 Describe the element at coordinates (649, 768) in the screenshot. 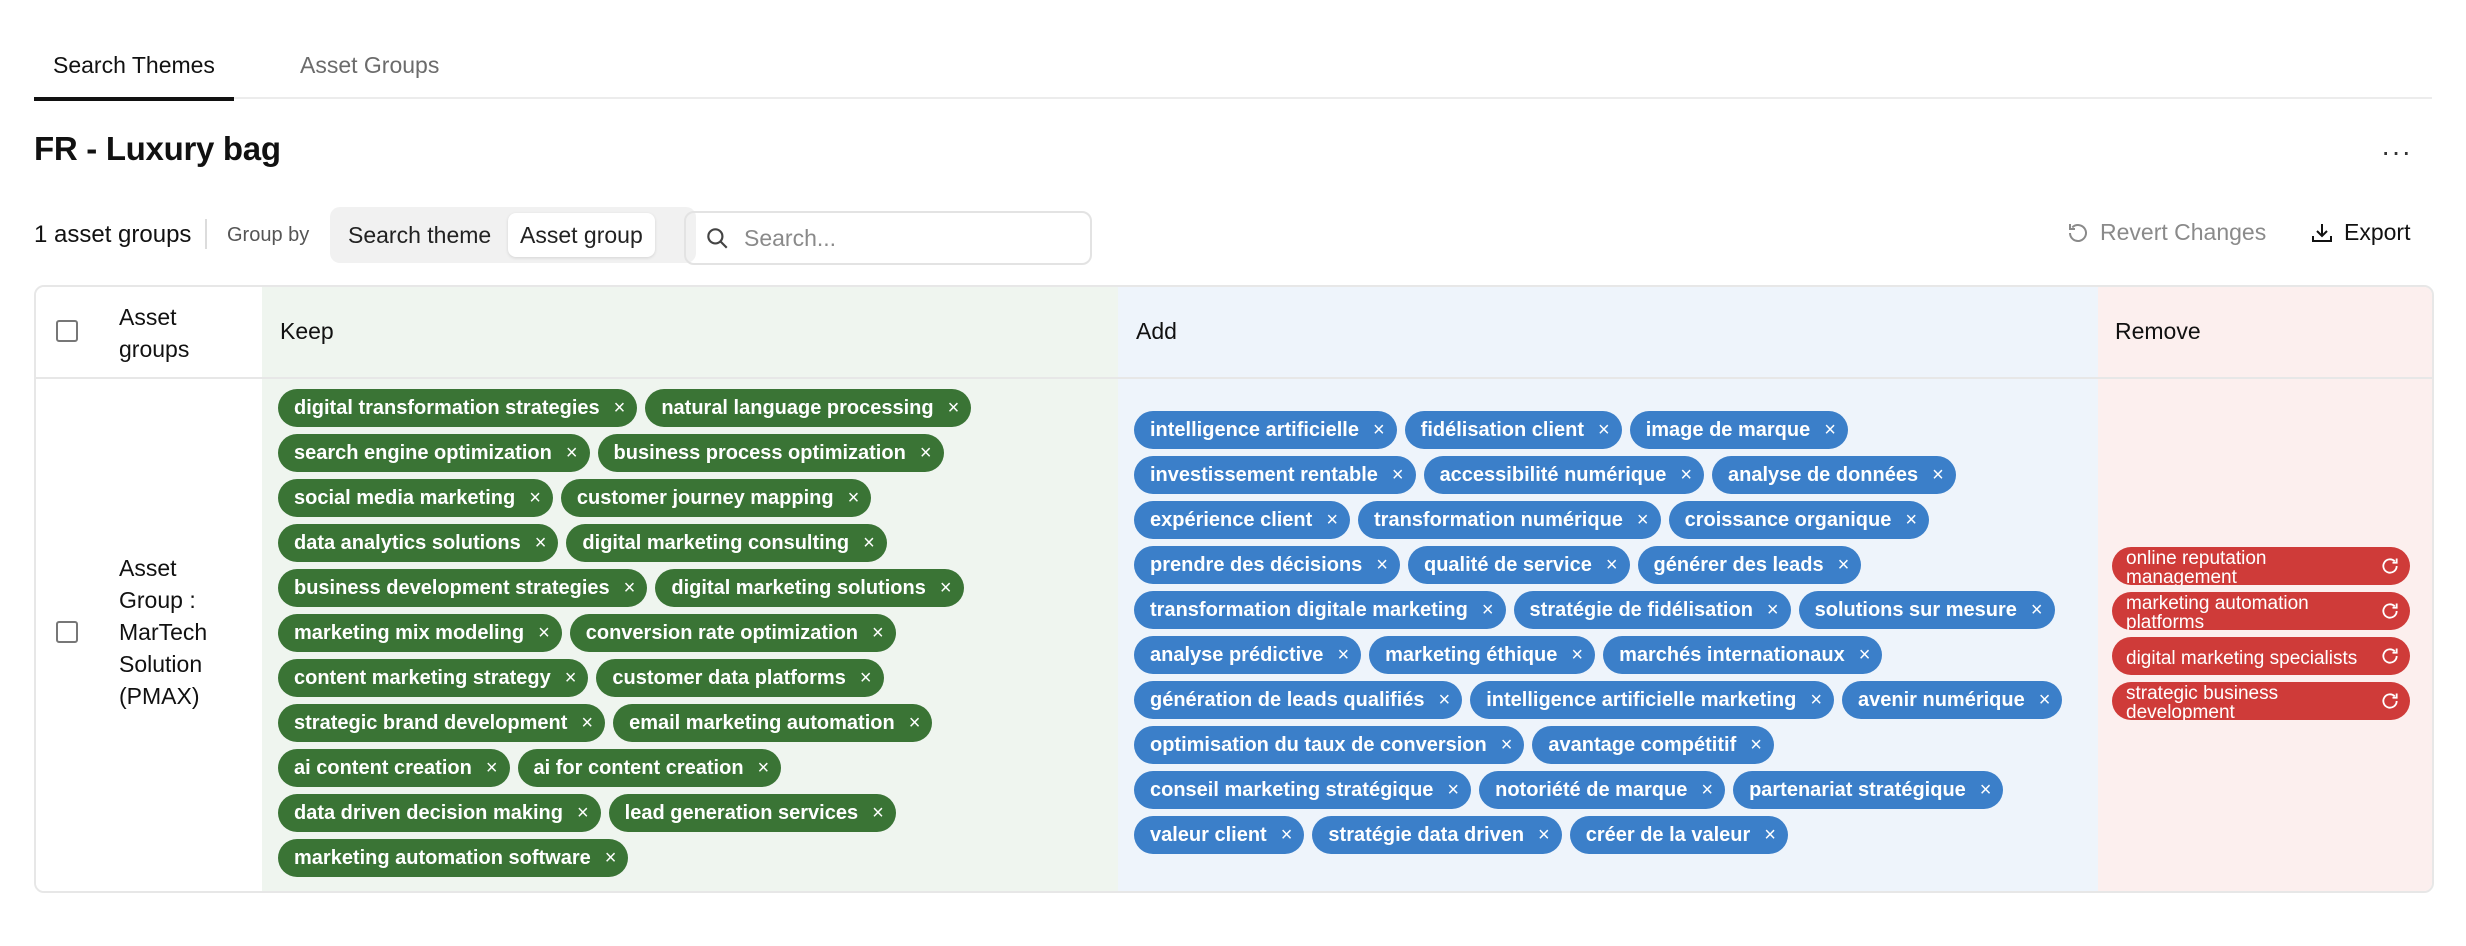

I see `keep-chip: ai for content creation ×` at that location.